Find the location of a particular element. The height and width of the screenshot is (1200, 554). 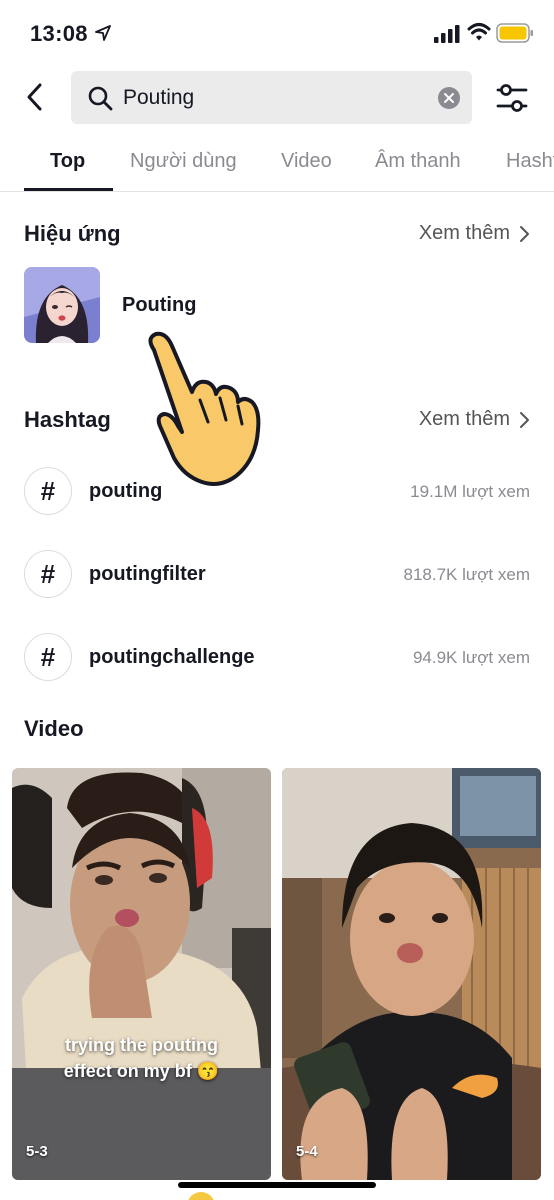

hashtag-row: # pouting 19.1M lượt xem is located at coordinates (277, 492).